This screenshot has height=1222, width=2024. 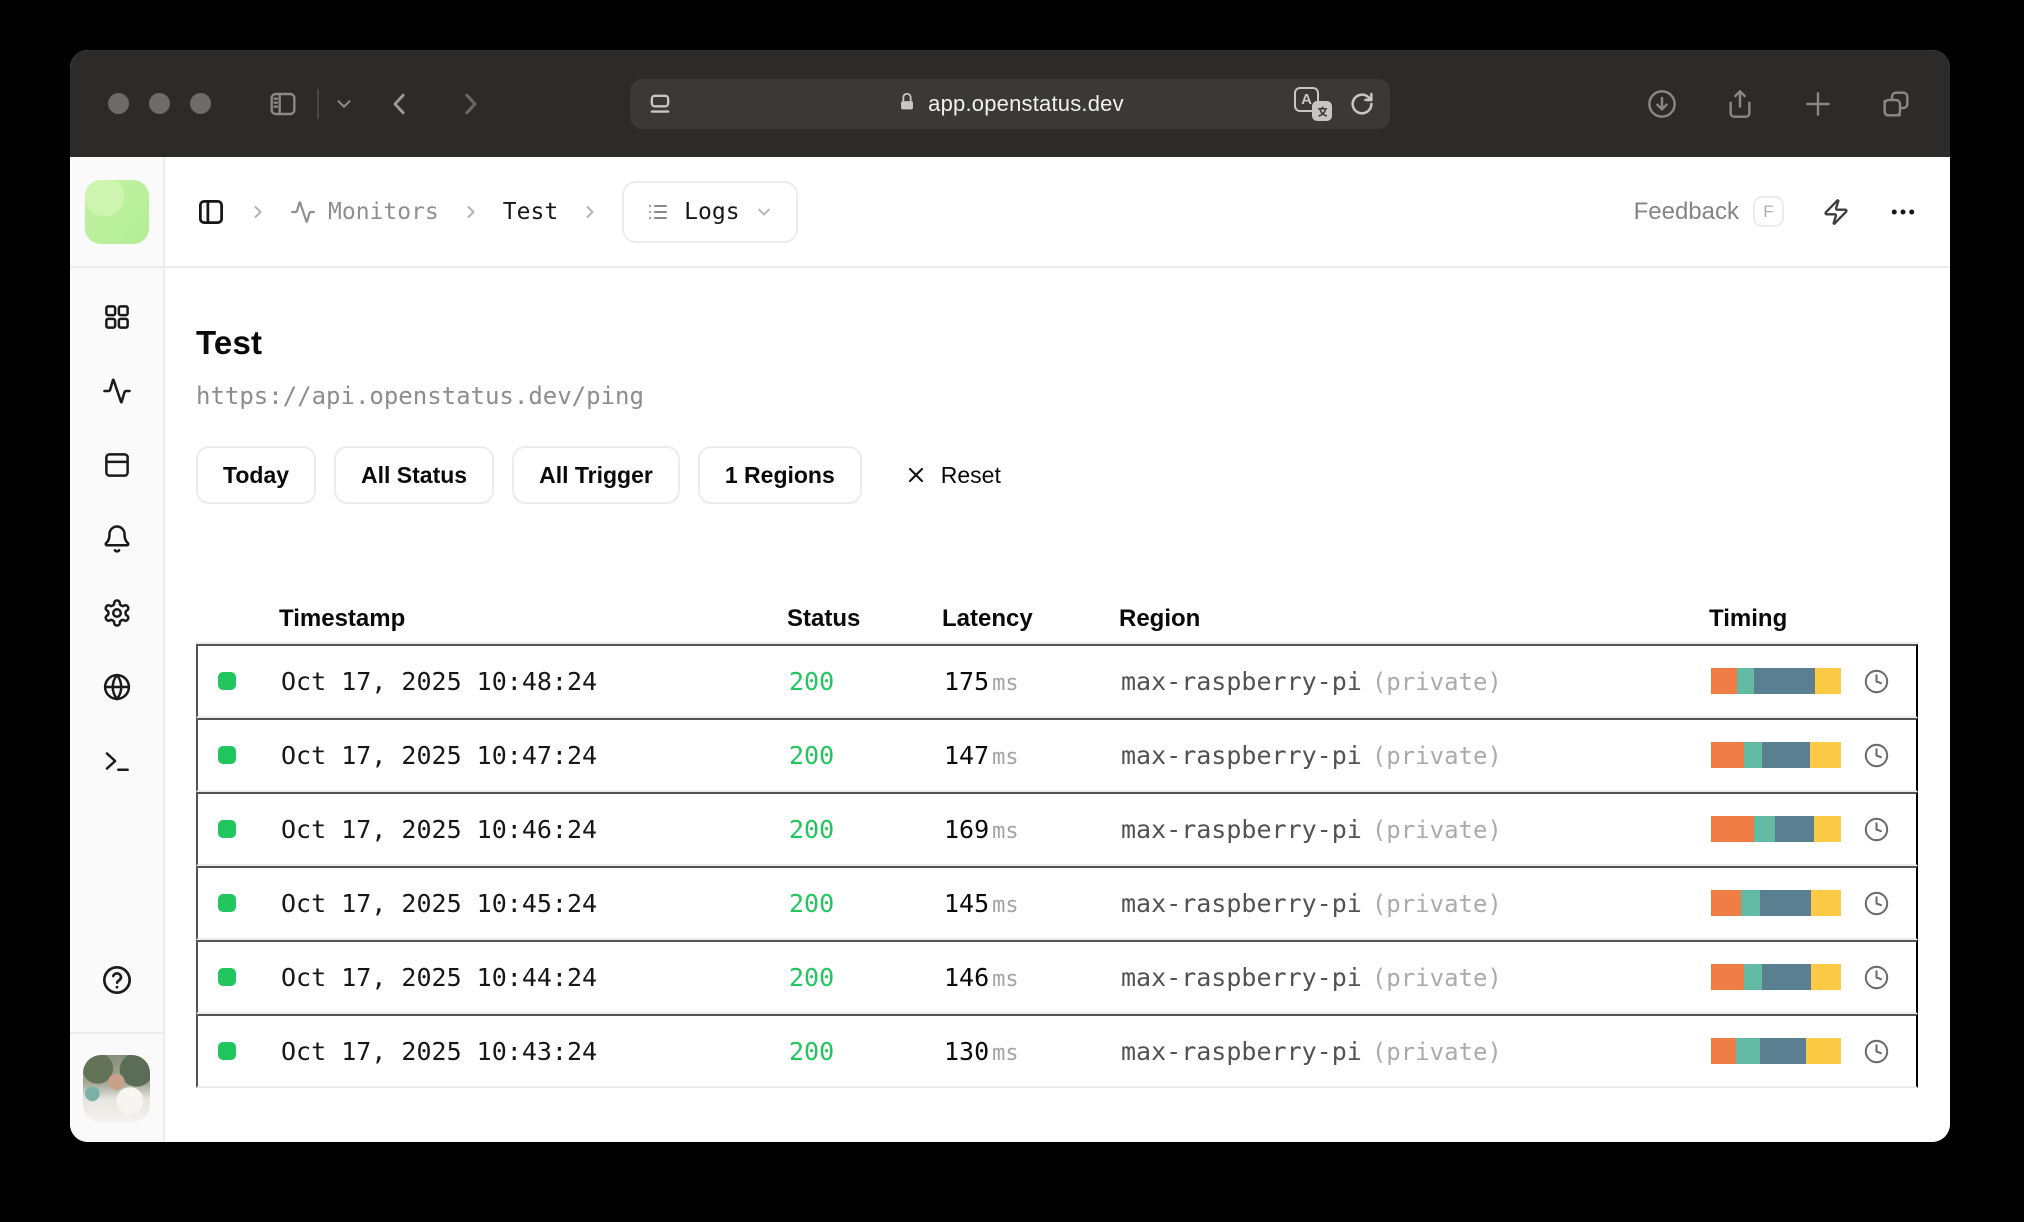 What do you see at coordinates (439, 1051) in the screenshot?
I see `cell-timestamp: Oct 17, 2025 10:43:24` at bounding box center [439, 1051].